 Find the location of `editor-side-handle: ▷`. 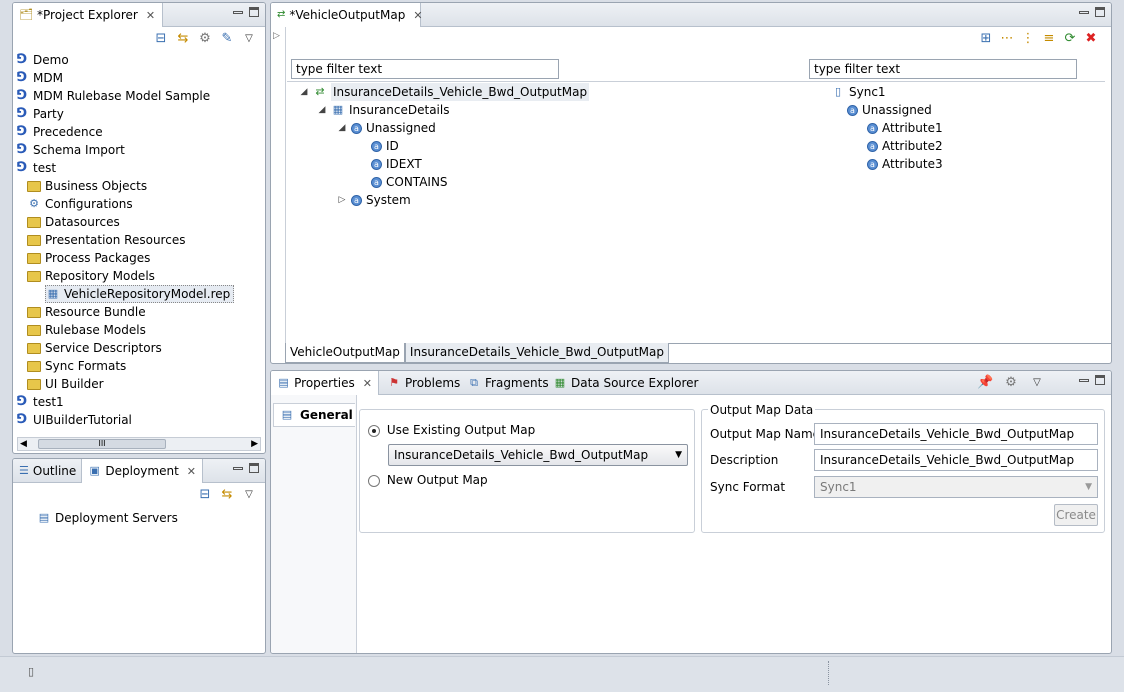

editor-side-handle: ▷ is located at coordinates (276, 36).